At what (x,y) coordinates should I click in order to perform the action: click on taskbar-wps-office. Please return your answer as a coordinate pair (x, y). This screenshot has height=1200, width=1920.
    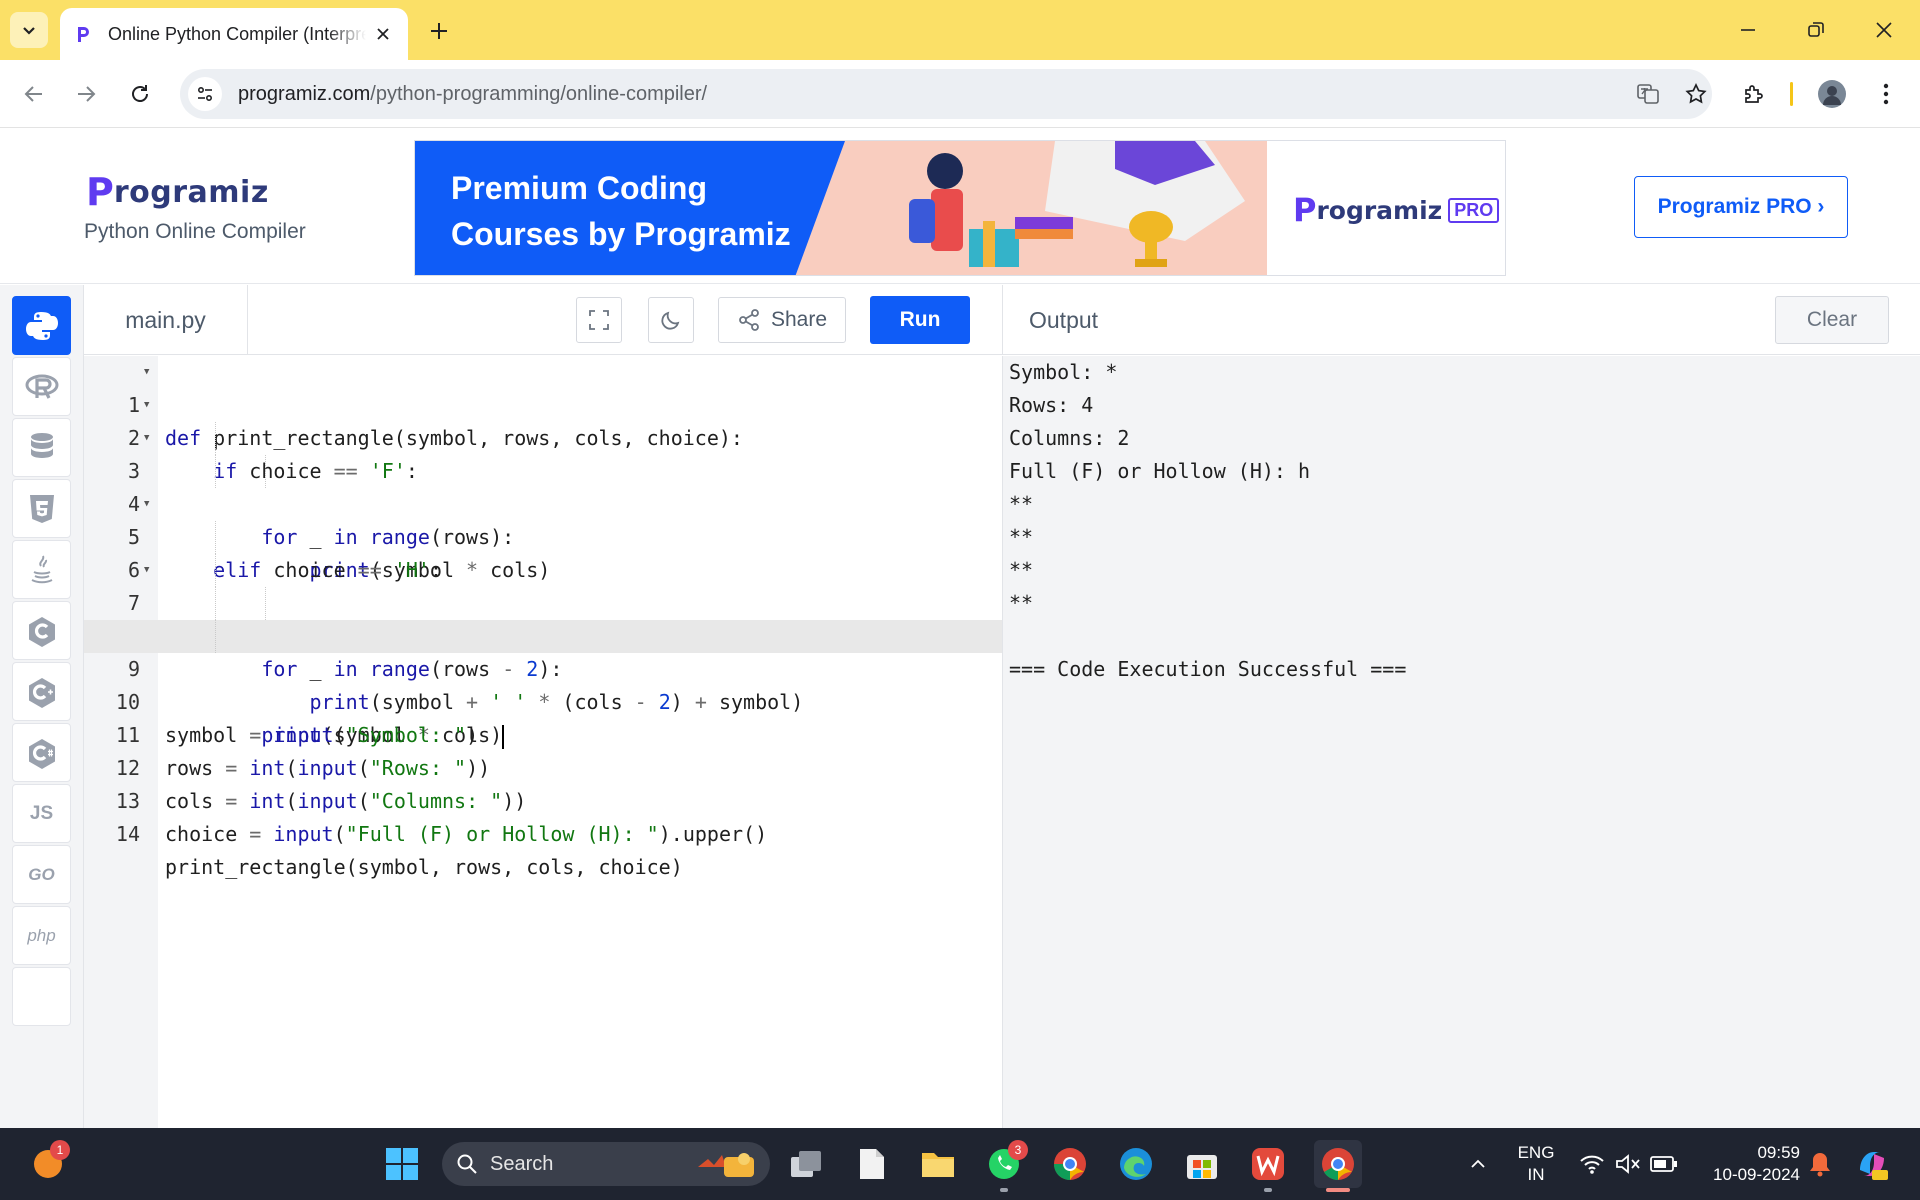
    Looking at the image, I should click on (1268, 1164).